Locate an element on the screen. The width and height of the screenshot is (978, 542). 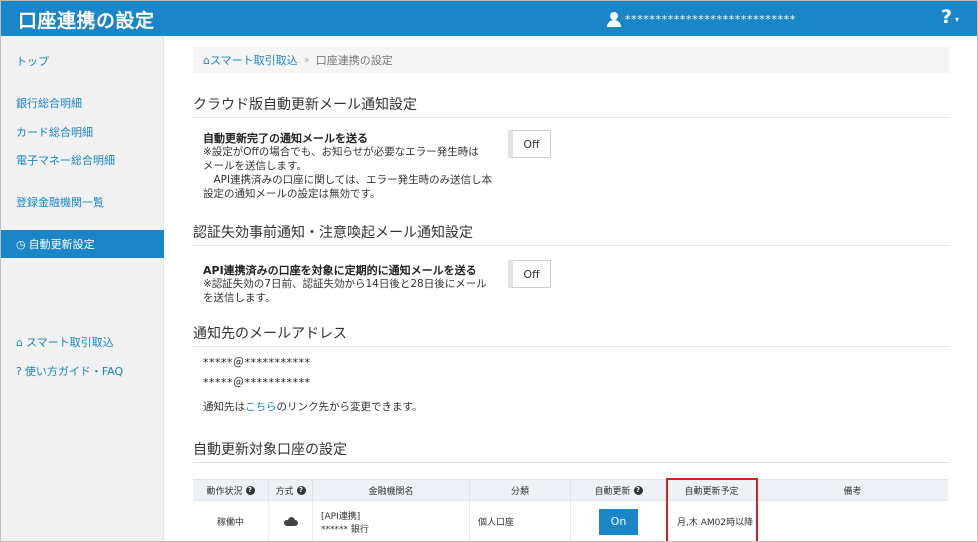
column-label: 自動更新 is located at coordinates (612, 492).